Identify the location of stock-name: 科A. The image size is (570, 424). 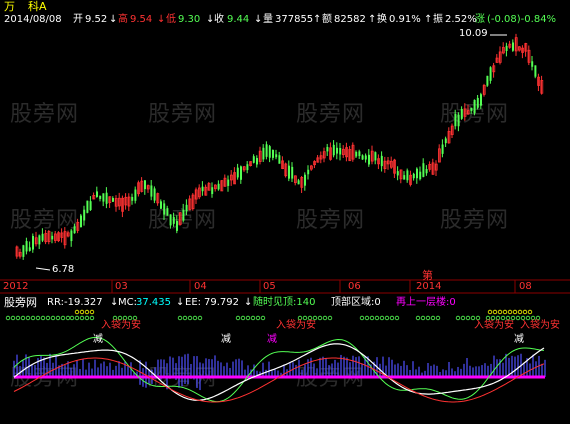
(37, 6).